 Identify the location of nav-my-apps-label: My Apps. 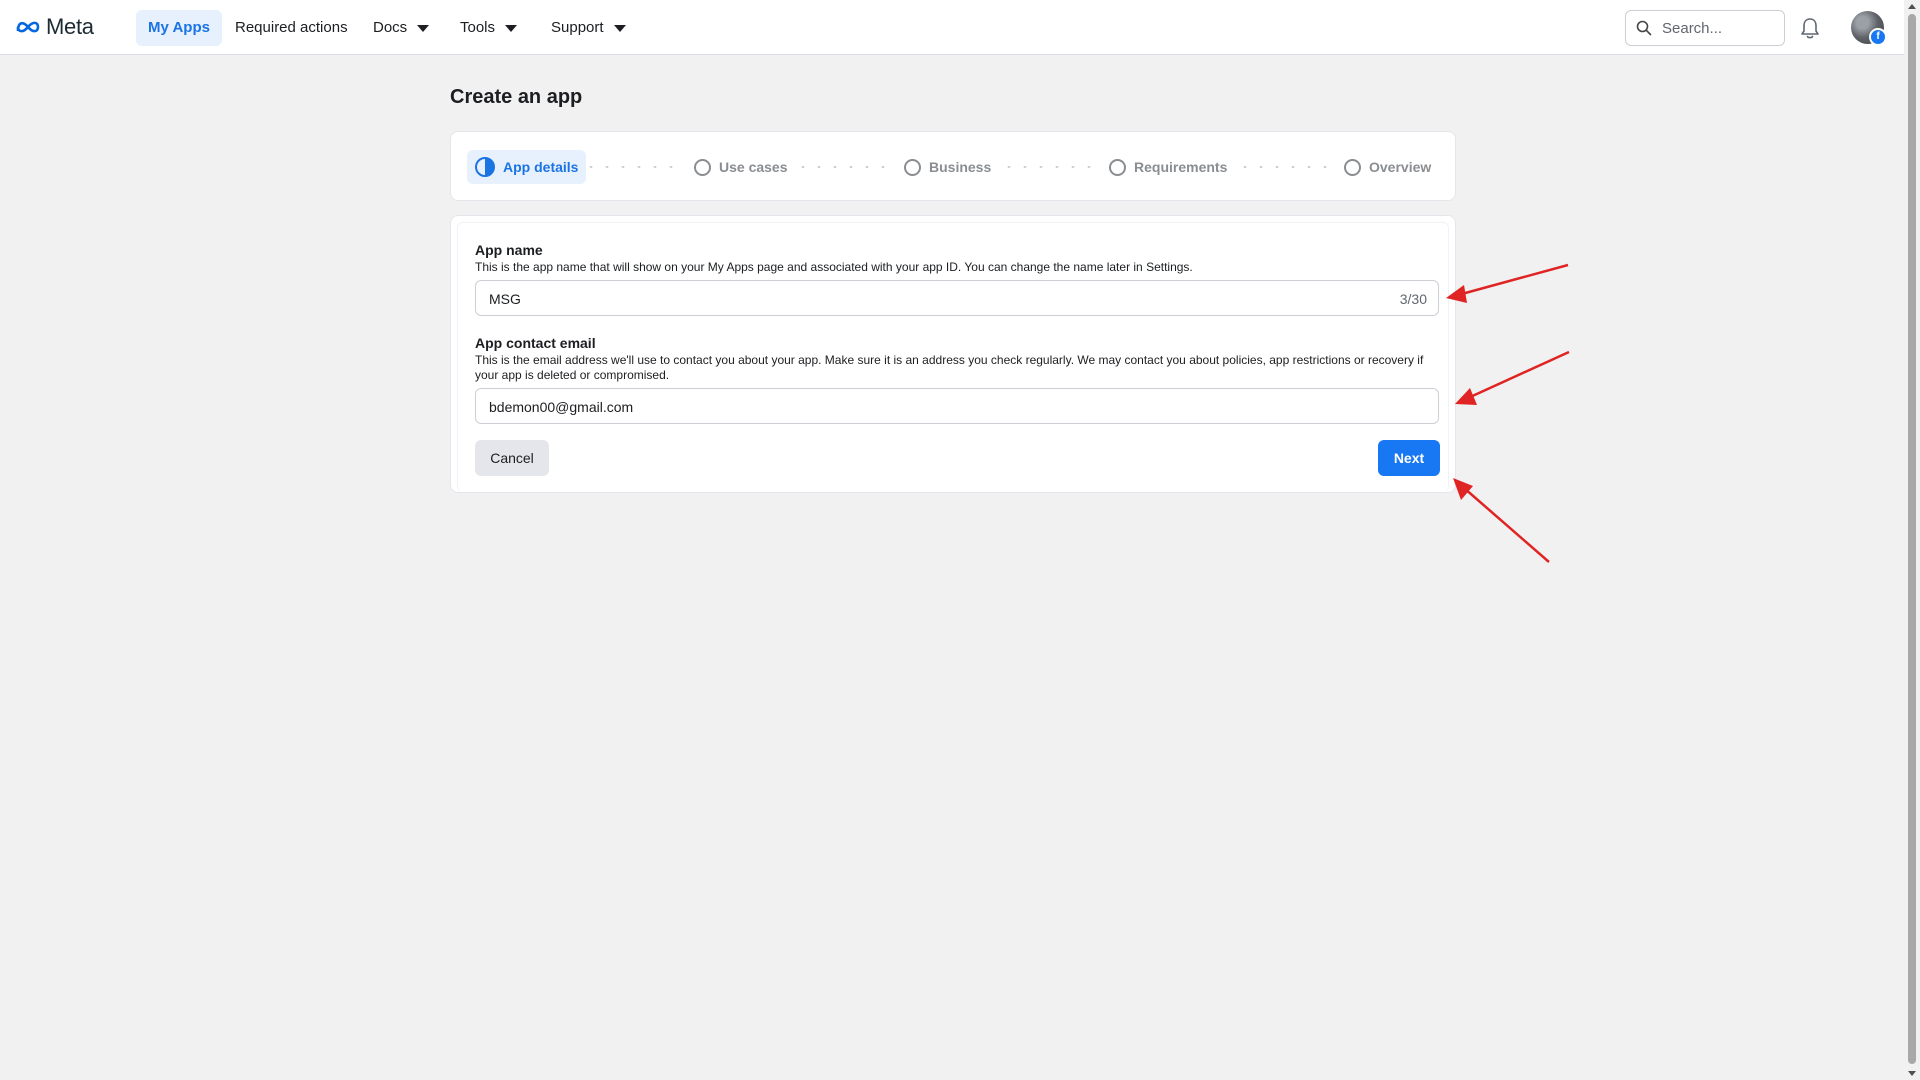
(179, 27).